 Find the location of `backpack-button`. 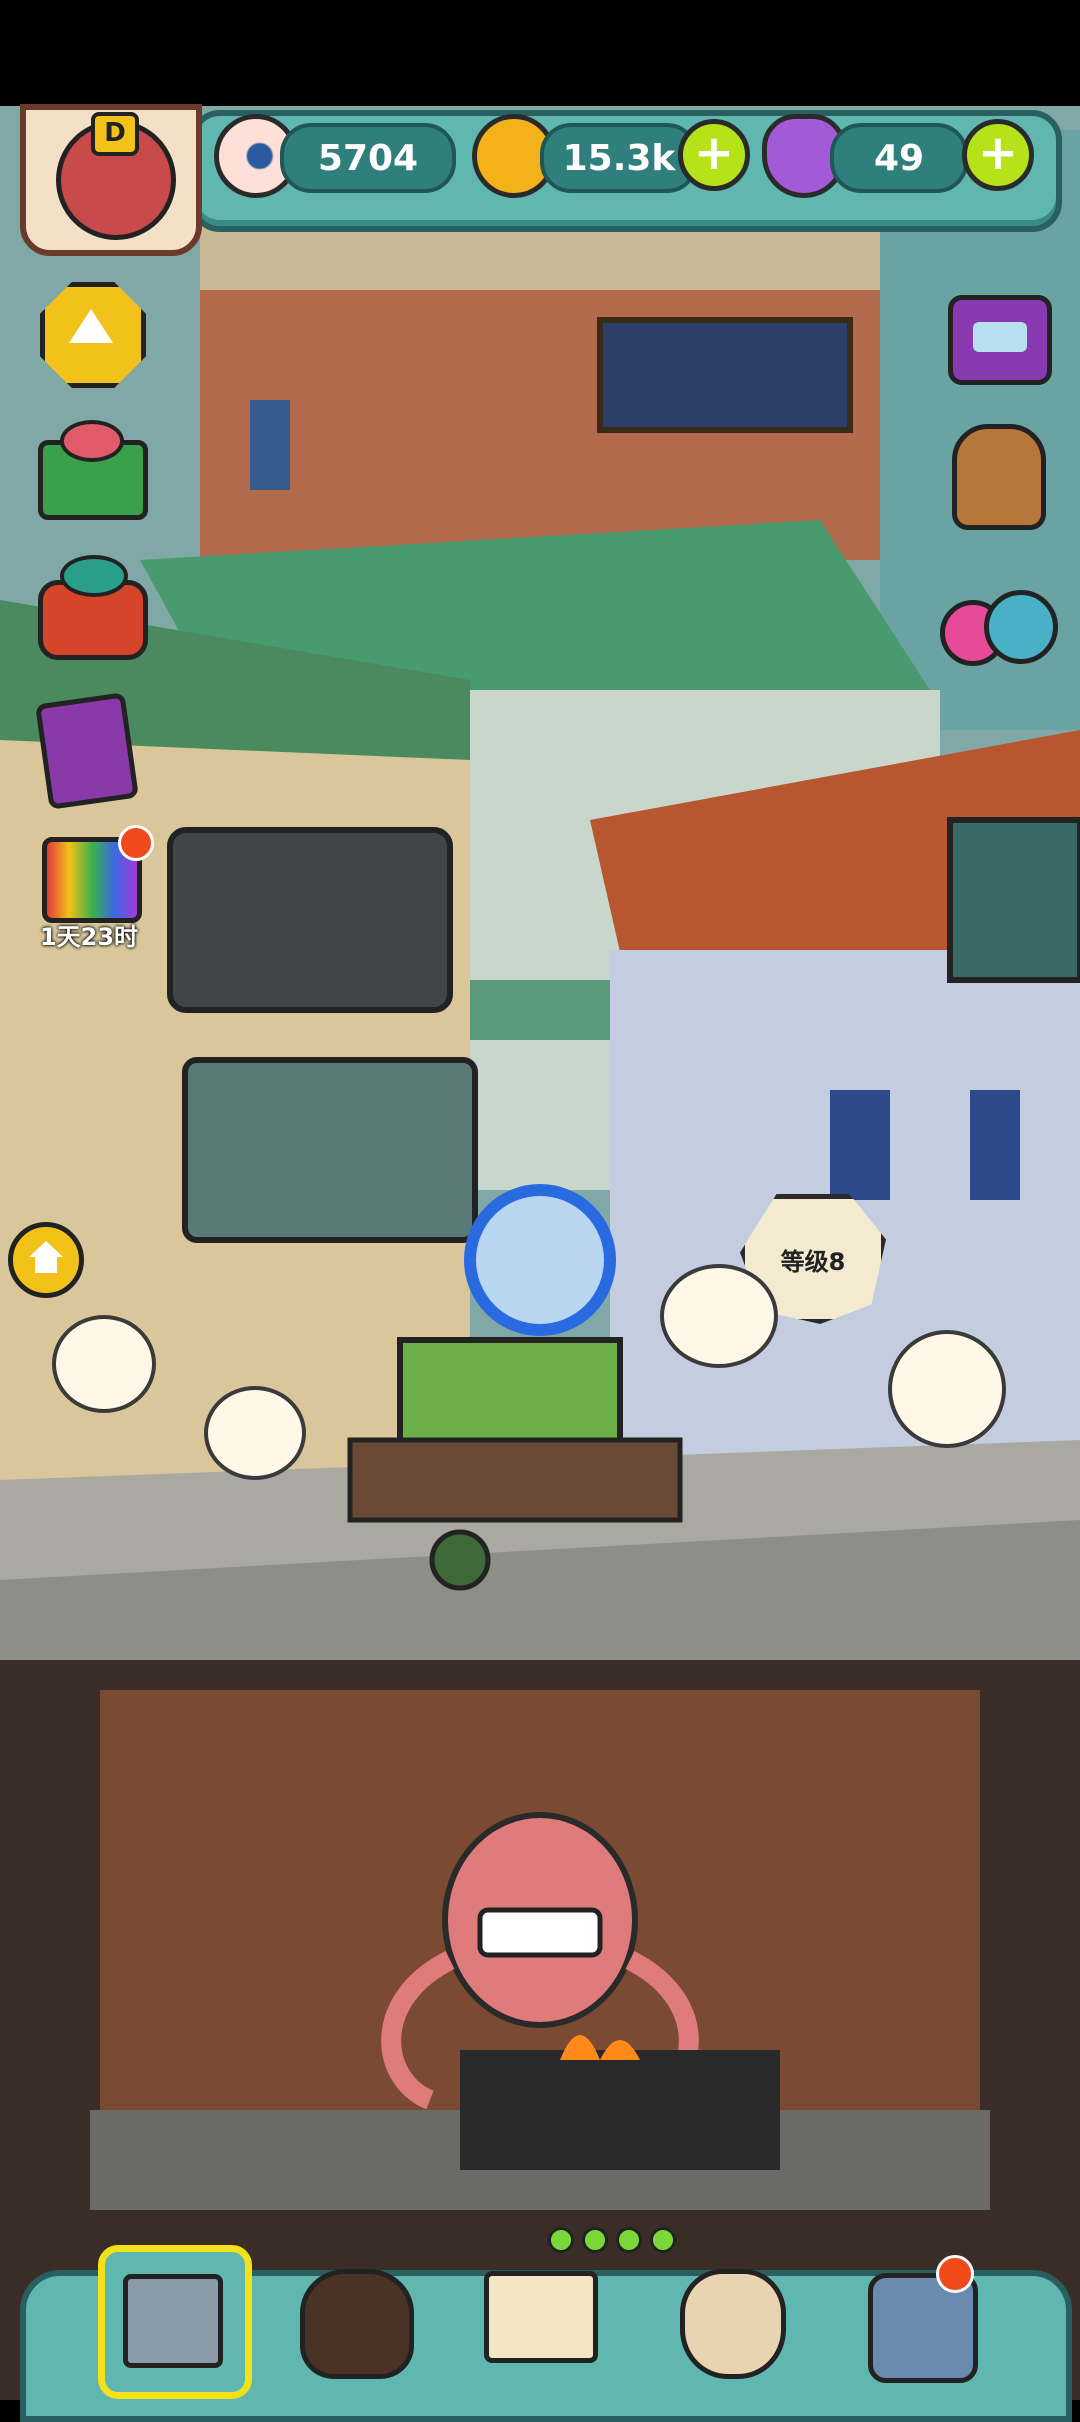

backpack-button is located at coordinates (1002, 475).